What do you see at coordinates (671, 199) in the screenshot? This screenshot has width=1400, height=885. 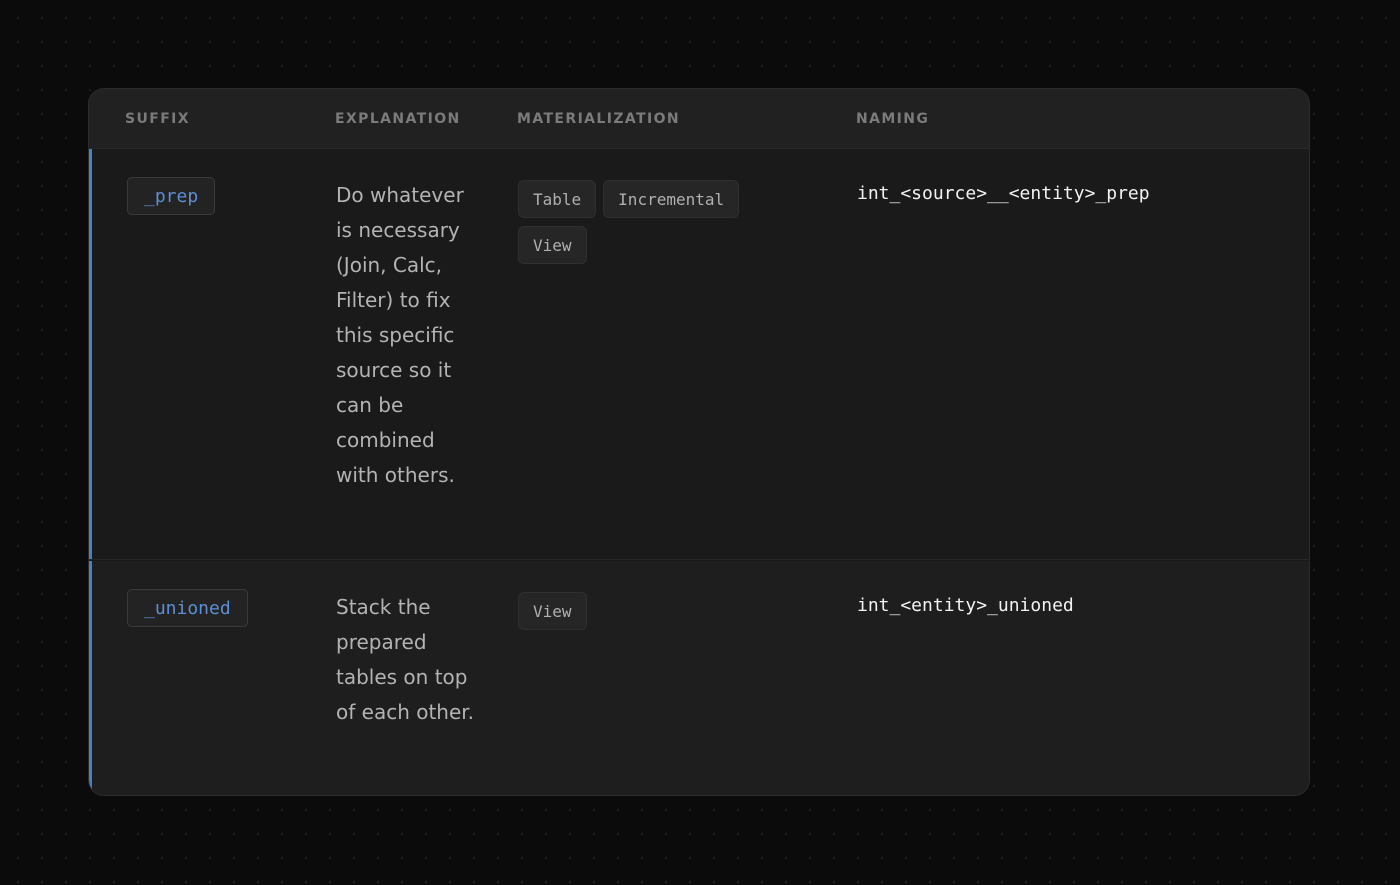 I see `materialization-chip-incremental: Incremental` at bounding box center [671, 199].